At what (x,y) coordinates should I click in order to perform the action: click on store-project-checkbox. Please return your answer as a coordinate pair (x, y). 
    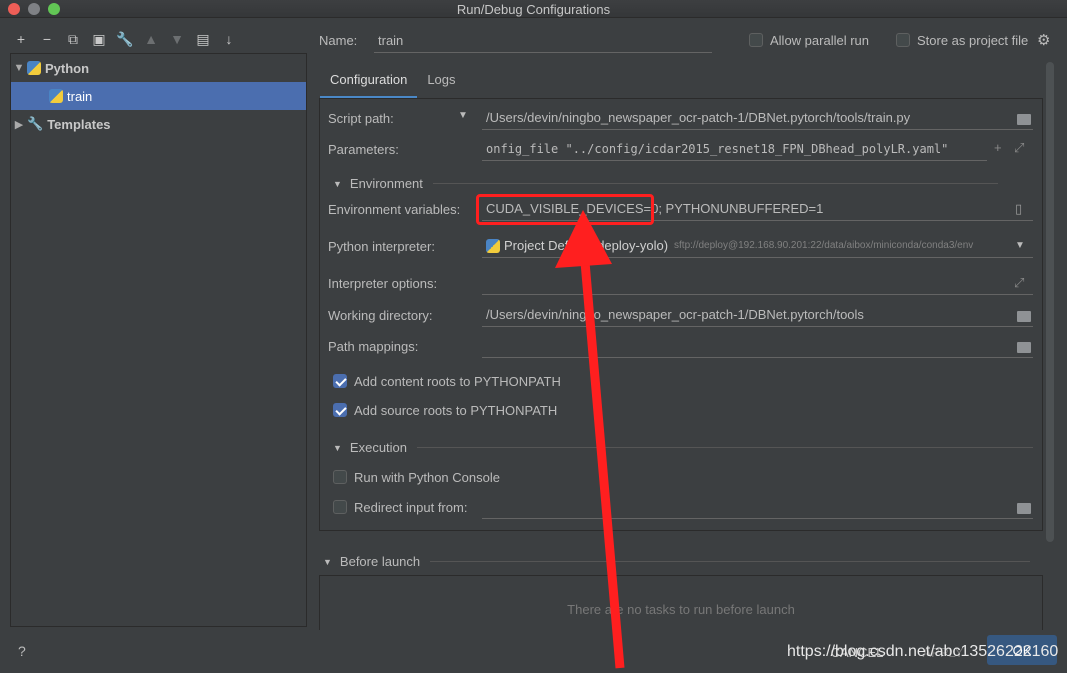
    Looking at the image, I should click on (903, 40).